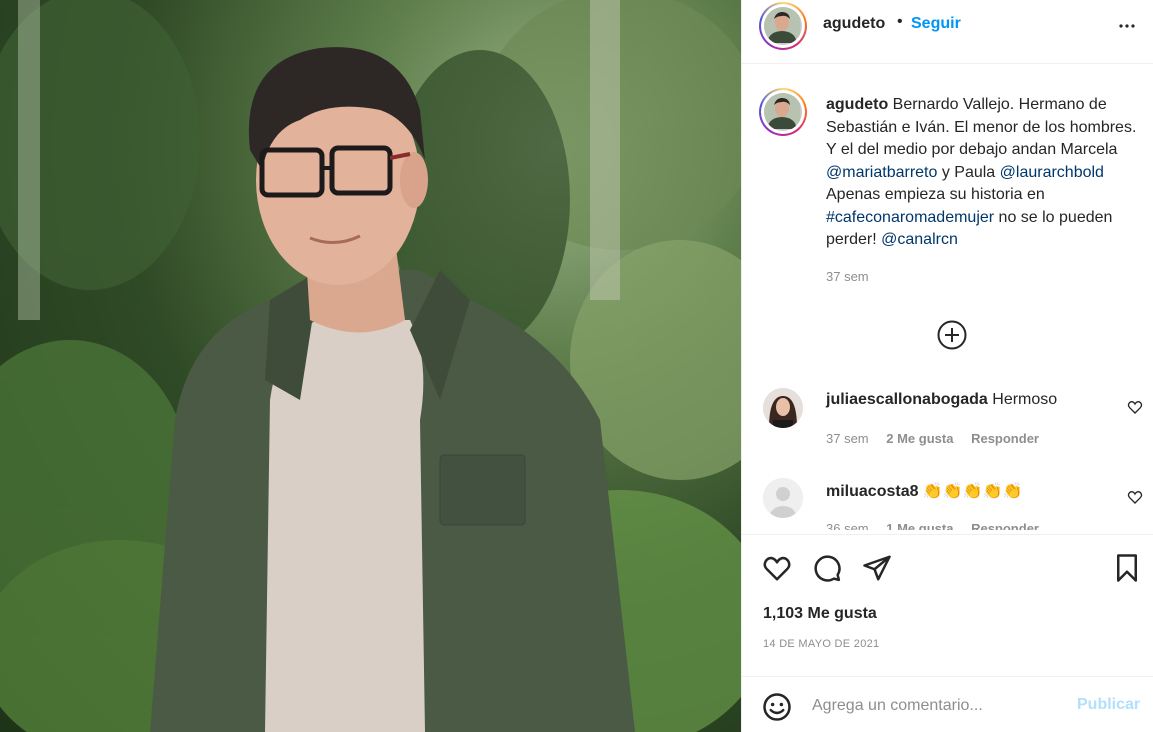 The height and width of the screenshot is (732, 1153). What do you see at coordinates (820, 614) in the screenshot?
I see `likes-count: 1,103 Me gusta` at bounding box center [820, 614].